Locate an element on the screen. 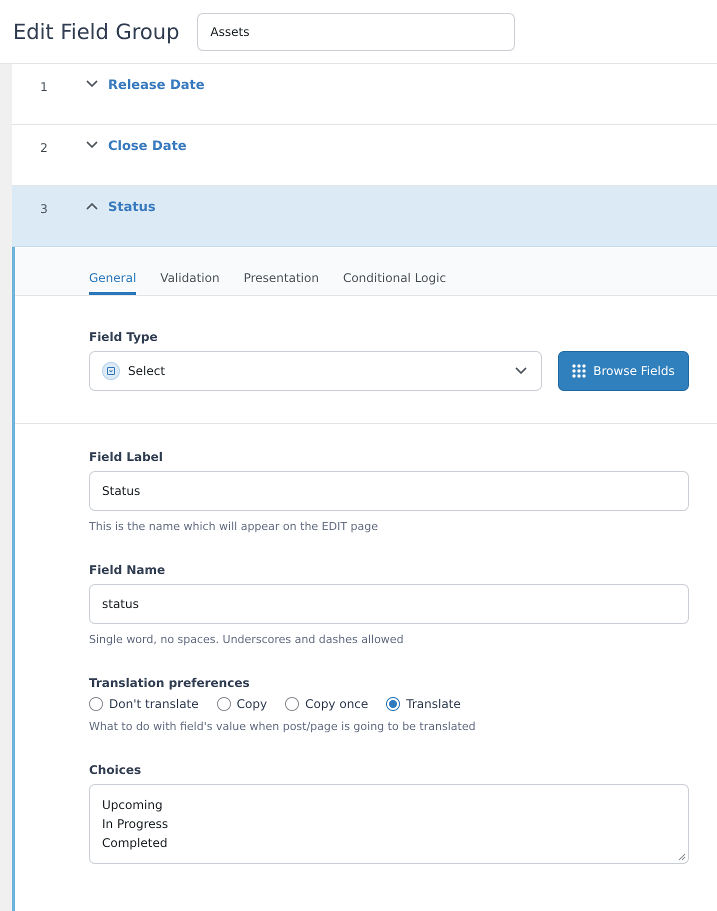  field-order-number: 3 is located at coordinates (44, 208).